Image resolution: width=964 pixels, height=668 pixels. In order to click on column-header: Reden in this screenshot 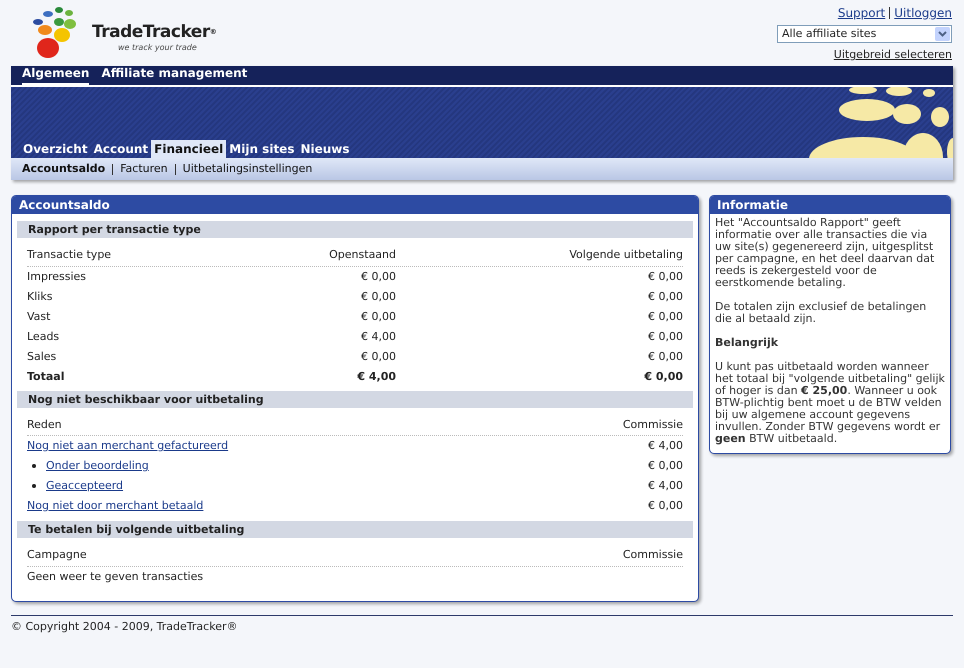, I will do `click(44, 424)`.